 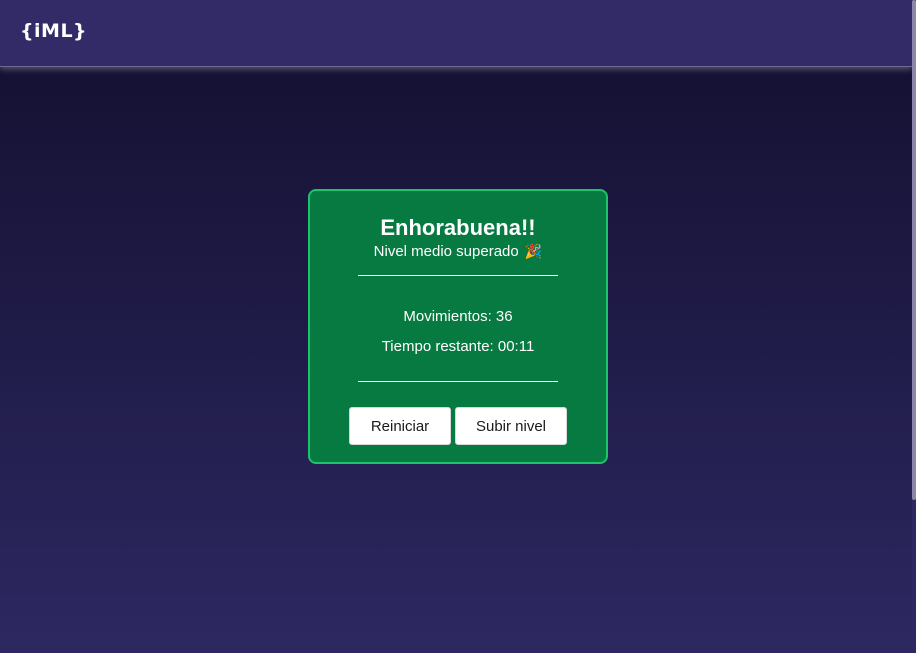 I want to click on dialog-subtitle: Nivel medio superado 🎉, so click(x=458, y=252).